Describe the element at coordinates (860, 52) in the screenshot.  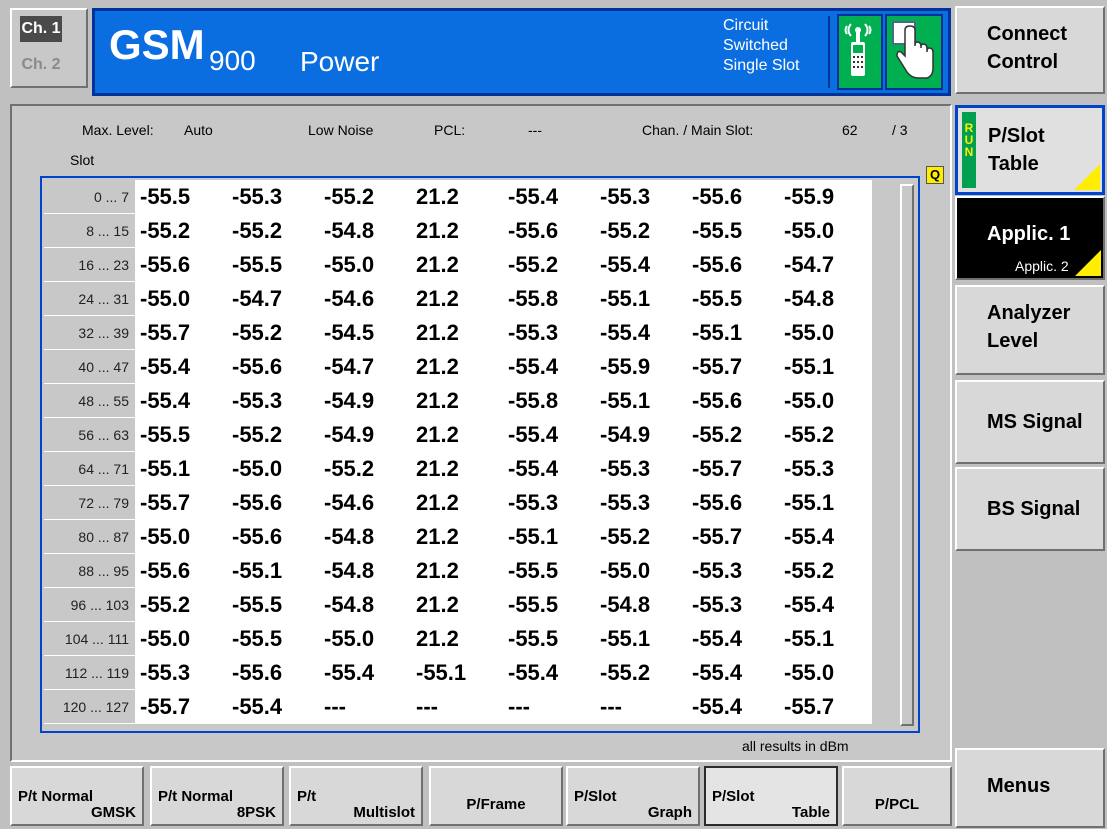
I see `mobile-signal-icon` at that location.